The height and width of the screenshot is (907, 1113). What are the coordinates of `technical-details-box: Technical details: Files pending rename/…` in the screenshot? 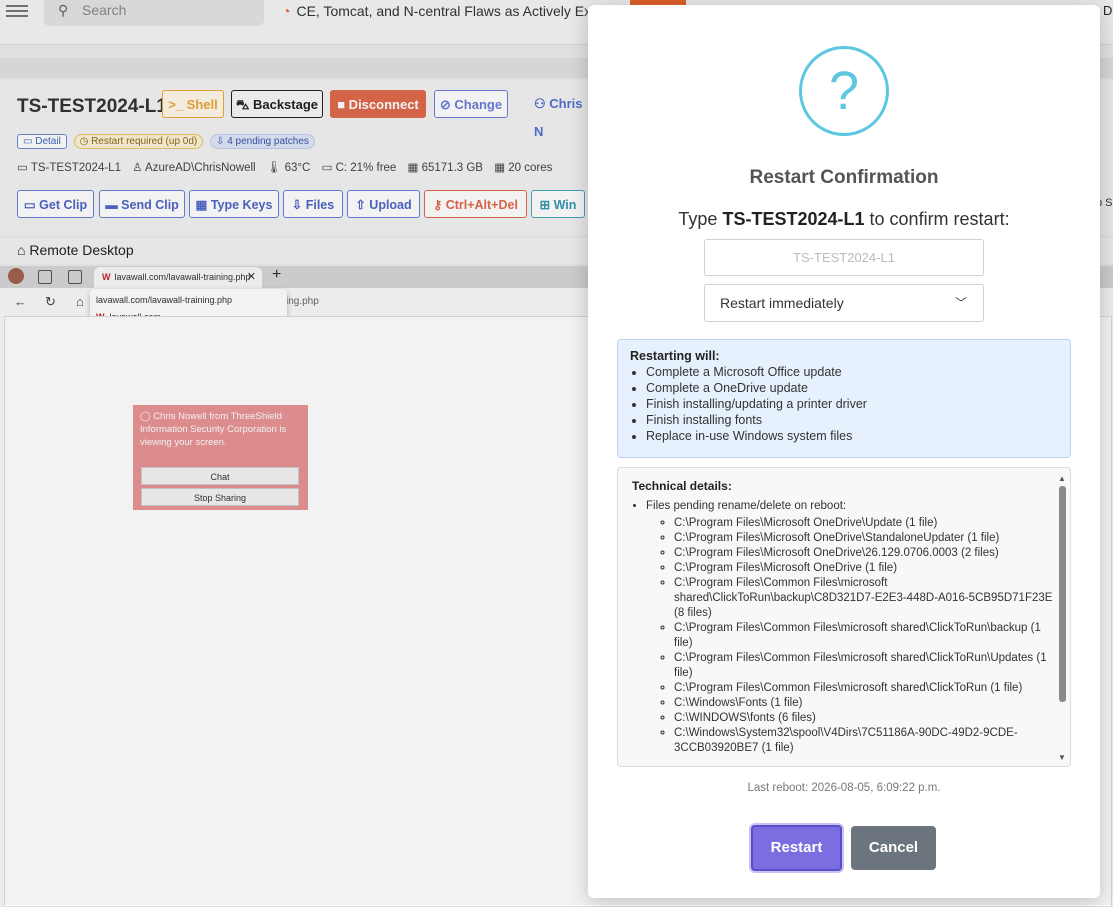 It's located at (844, 617).